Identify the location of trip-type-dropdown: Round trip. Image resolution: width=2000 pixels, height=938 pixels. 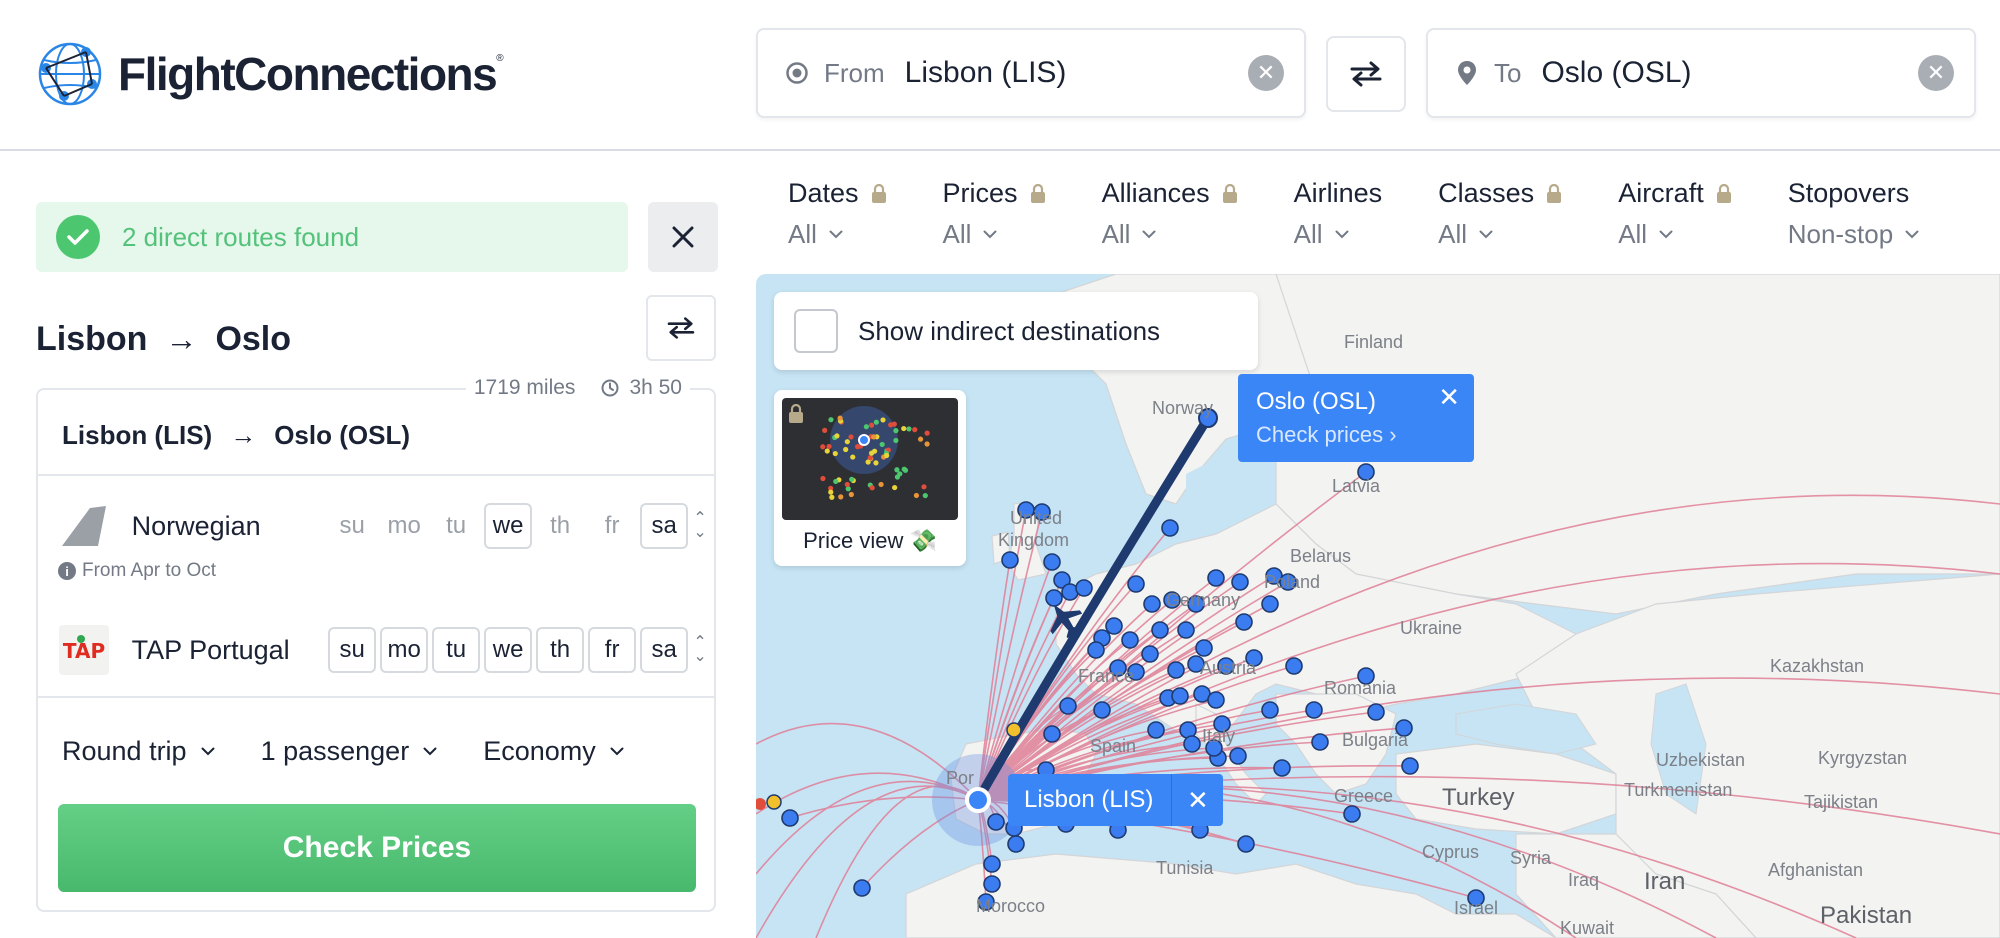
(138, 751).